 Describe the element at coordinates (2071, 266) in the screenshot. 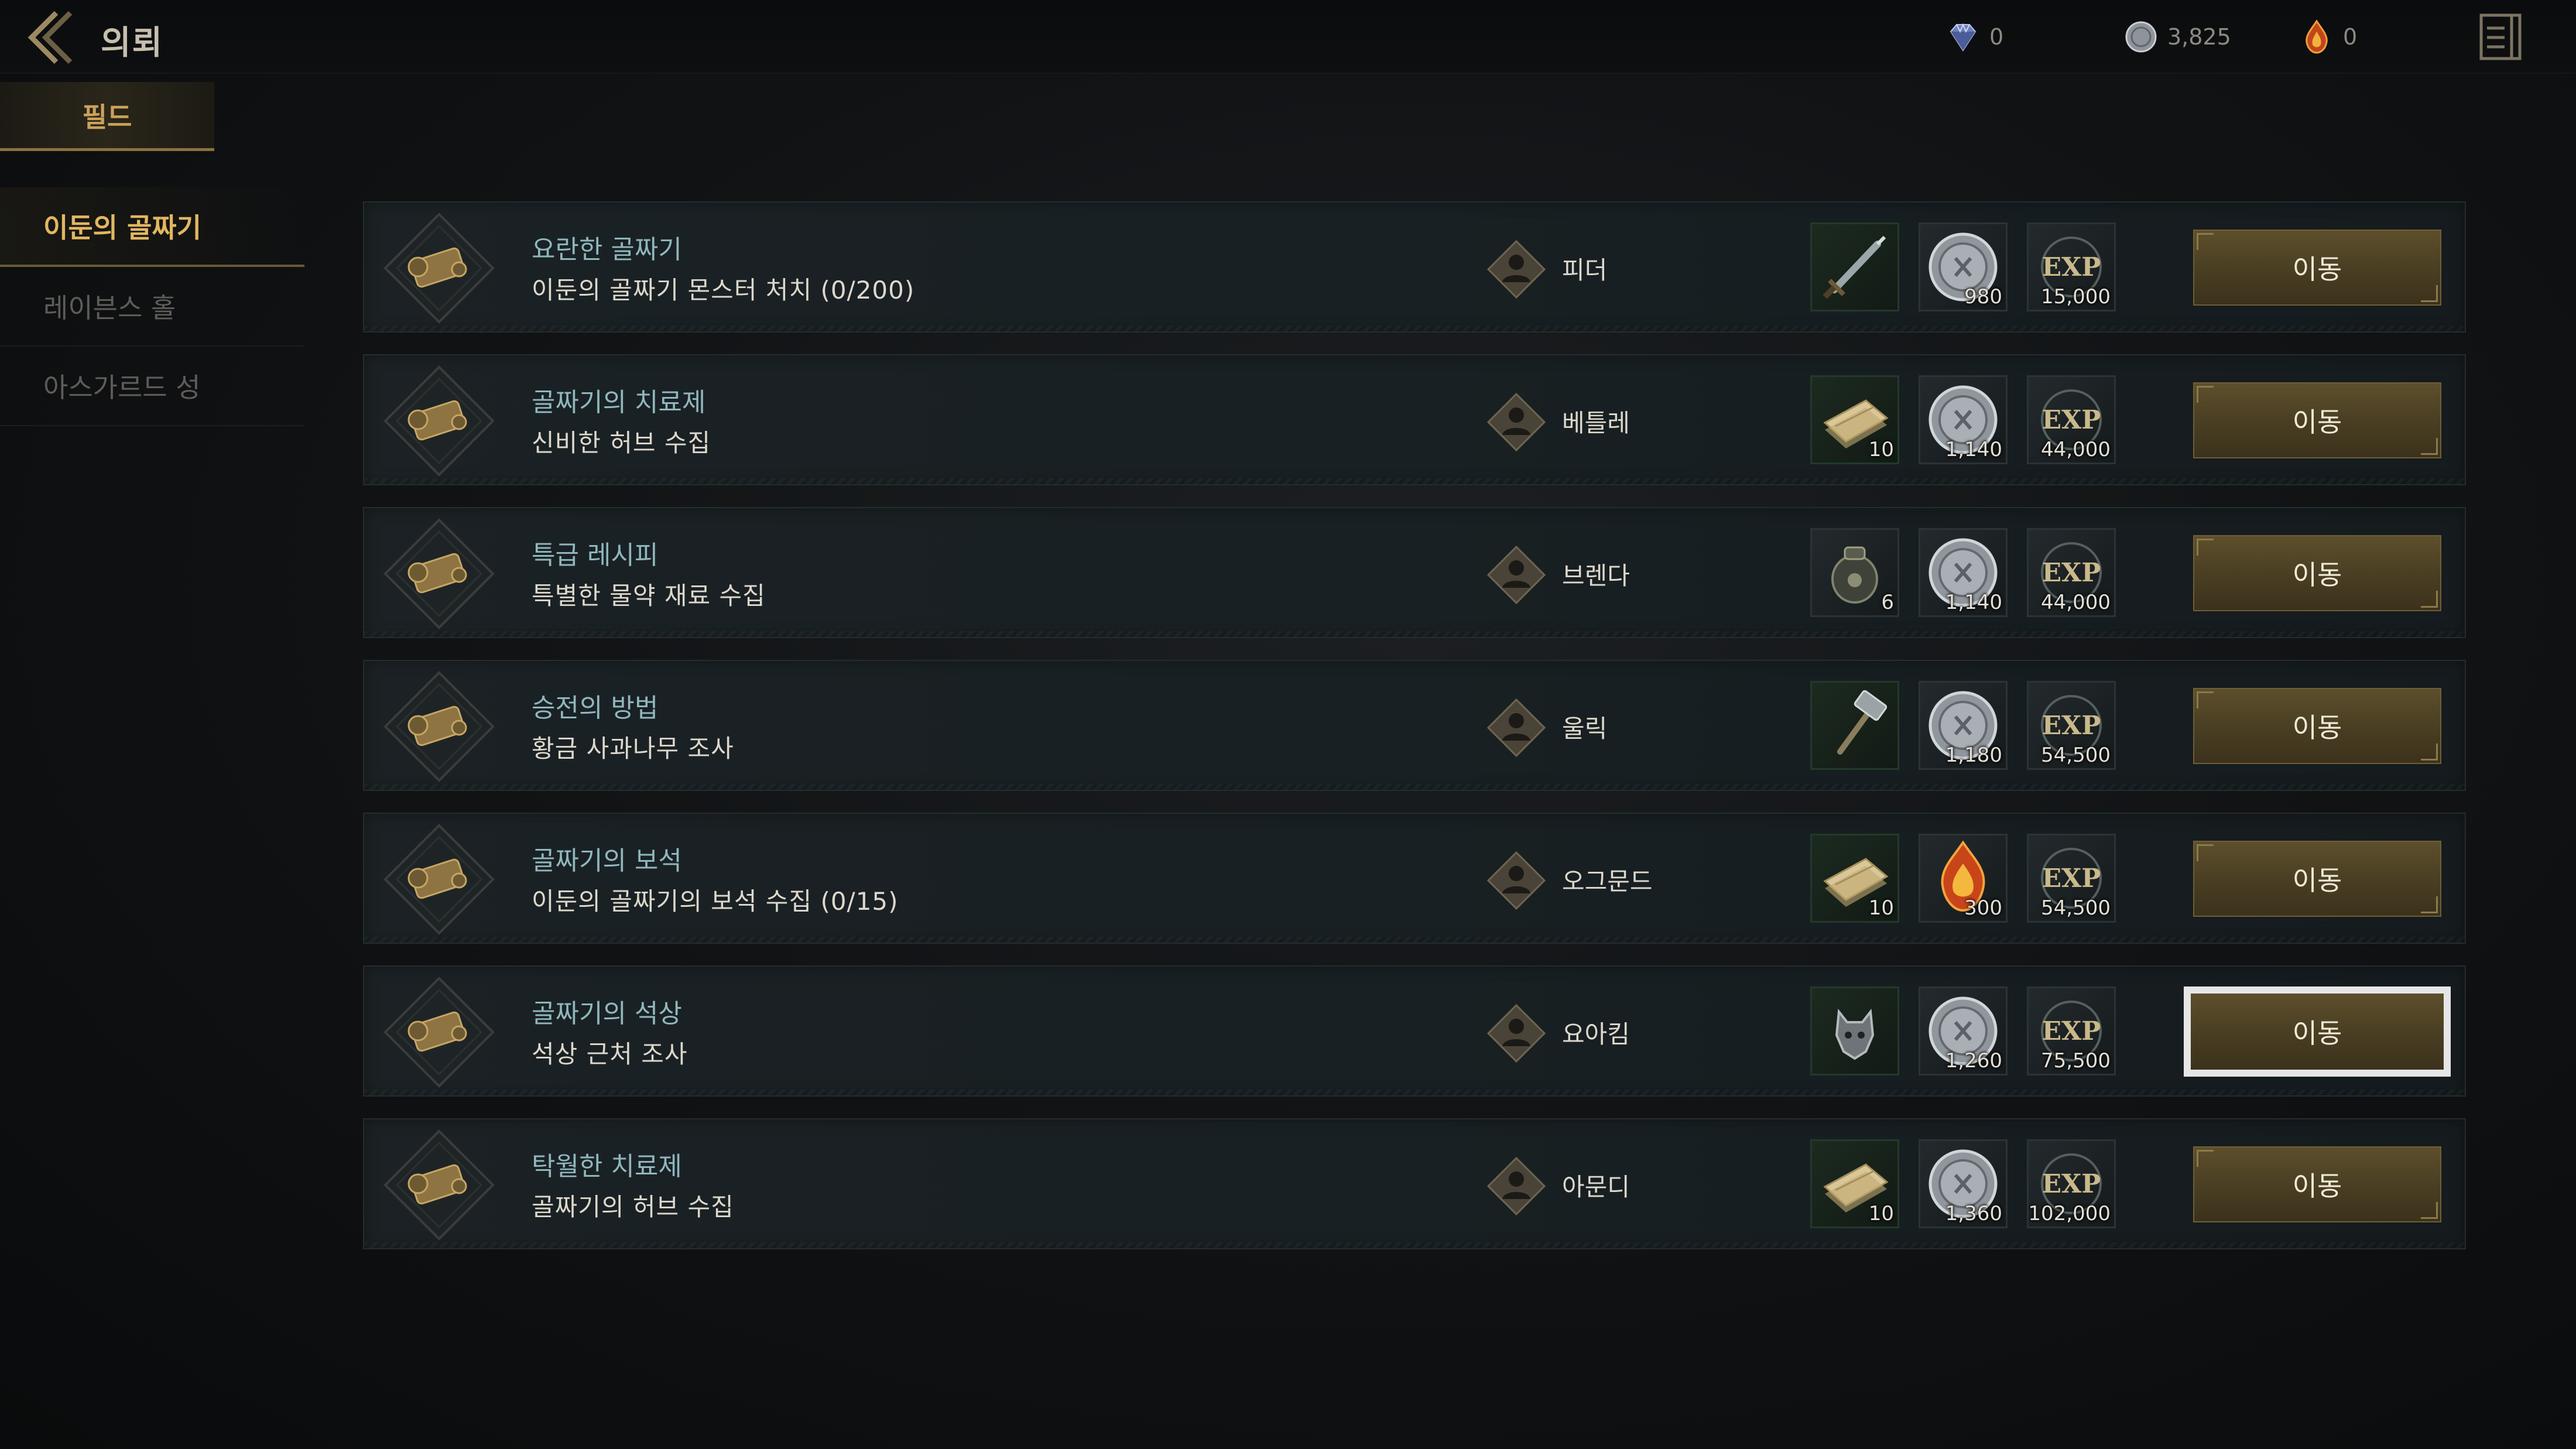

I see `reward-slot: EXP 15,000` at that location.